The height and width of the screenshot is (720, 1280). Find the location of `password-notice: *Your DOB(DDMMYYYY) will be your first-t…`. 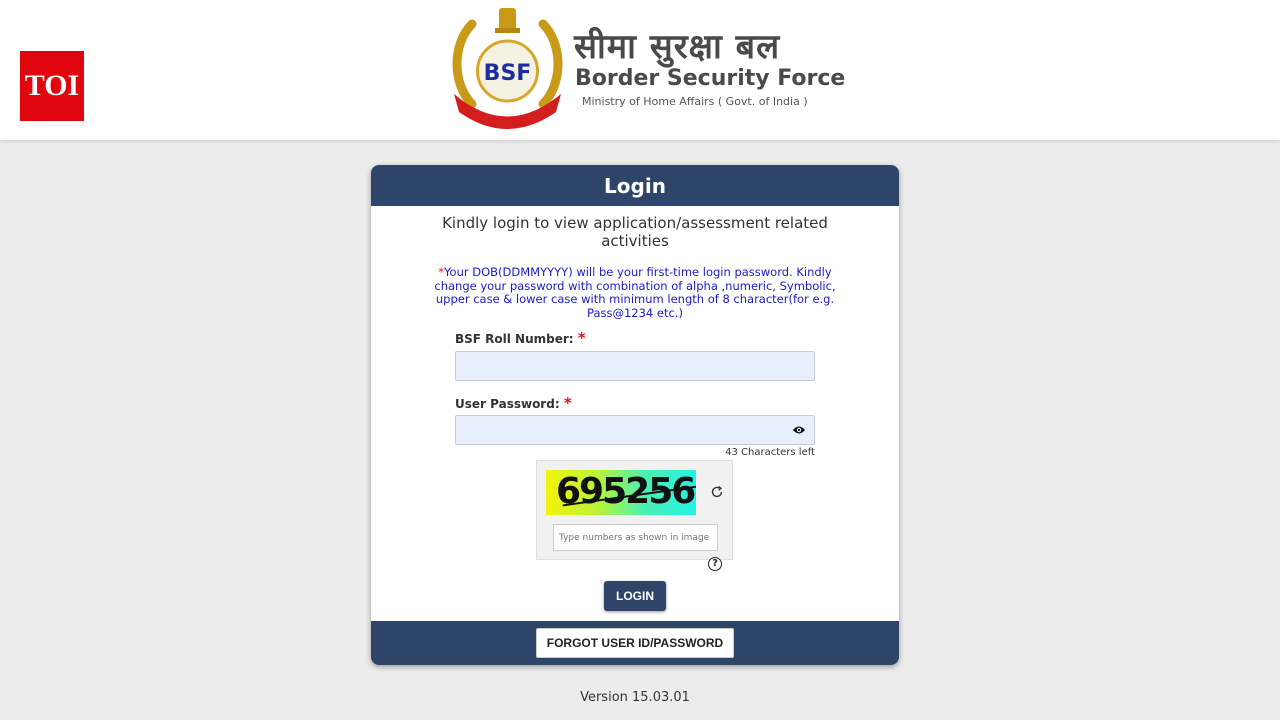

password-notice: *Your DOB(DDMMYYYY) will be your first-t… is located at coordinates (635, 292).